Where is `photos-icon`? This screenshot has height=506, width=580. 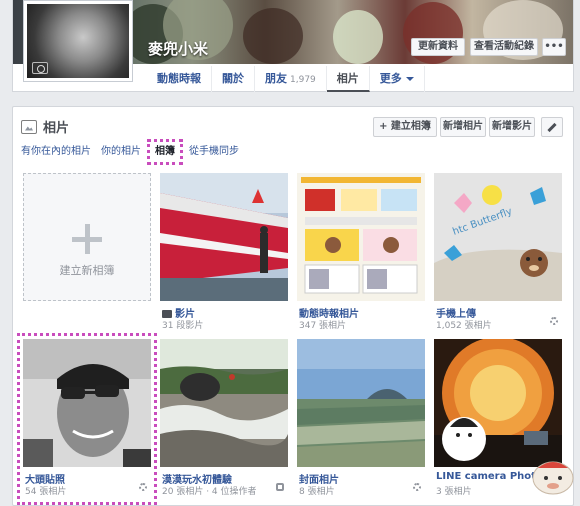 photos-icon is located at coordinates (29, 126).